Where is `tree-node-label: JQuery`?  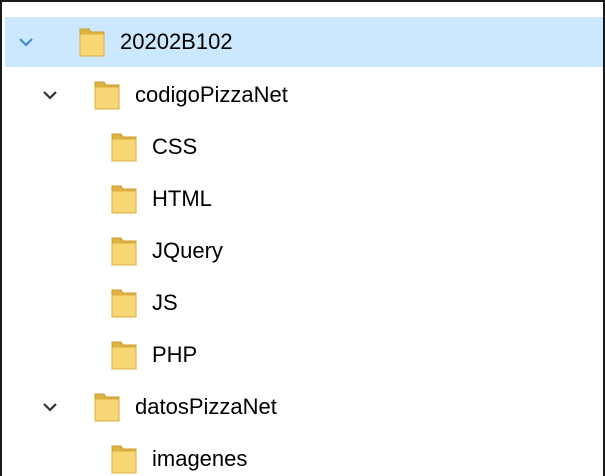 tree-node-label: JQuery is located at coordinates (187, 250).